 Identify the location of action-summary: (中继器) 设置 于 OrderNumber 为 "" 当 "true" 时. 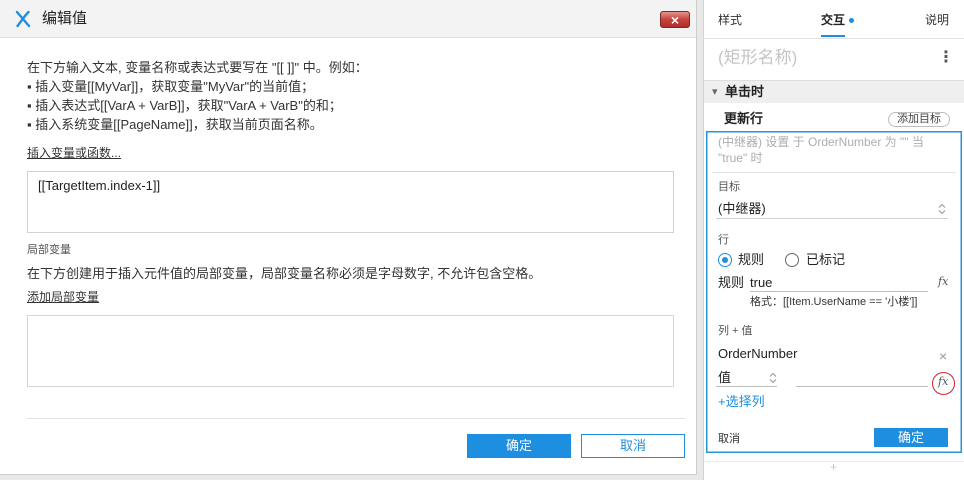
(821, 150).